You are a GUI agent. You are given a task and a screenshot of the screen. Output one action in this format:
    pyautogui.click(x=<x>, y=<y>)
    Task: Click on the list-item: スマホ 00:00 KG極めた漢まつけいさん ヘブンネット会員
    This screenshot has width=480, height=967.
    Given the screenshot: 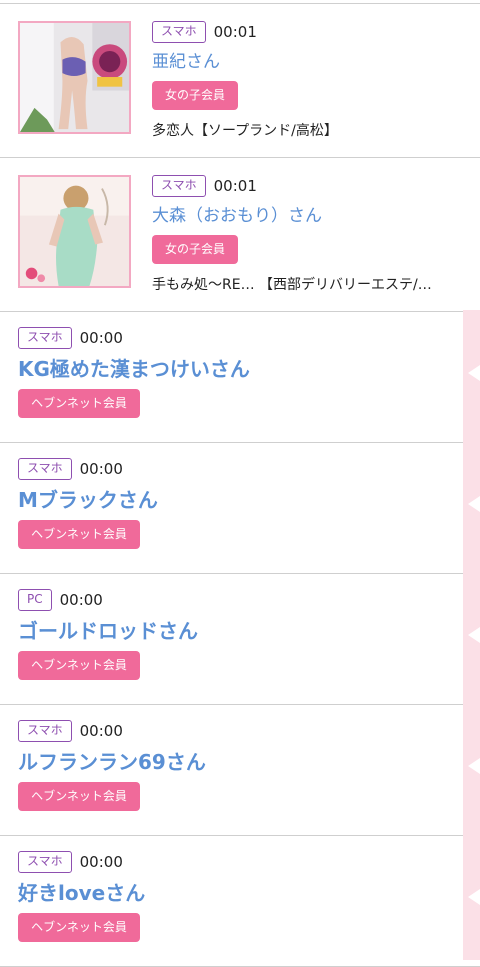 What is the action you would take?
    pyautogui.click(x=240, y=377)
    